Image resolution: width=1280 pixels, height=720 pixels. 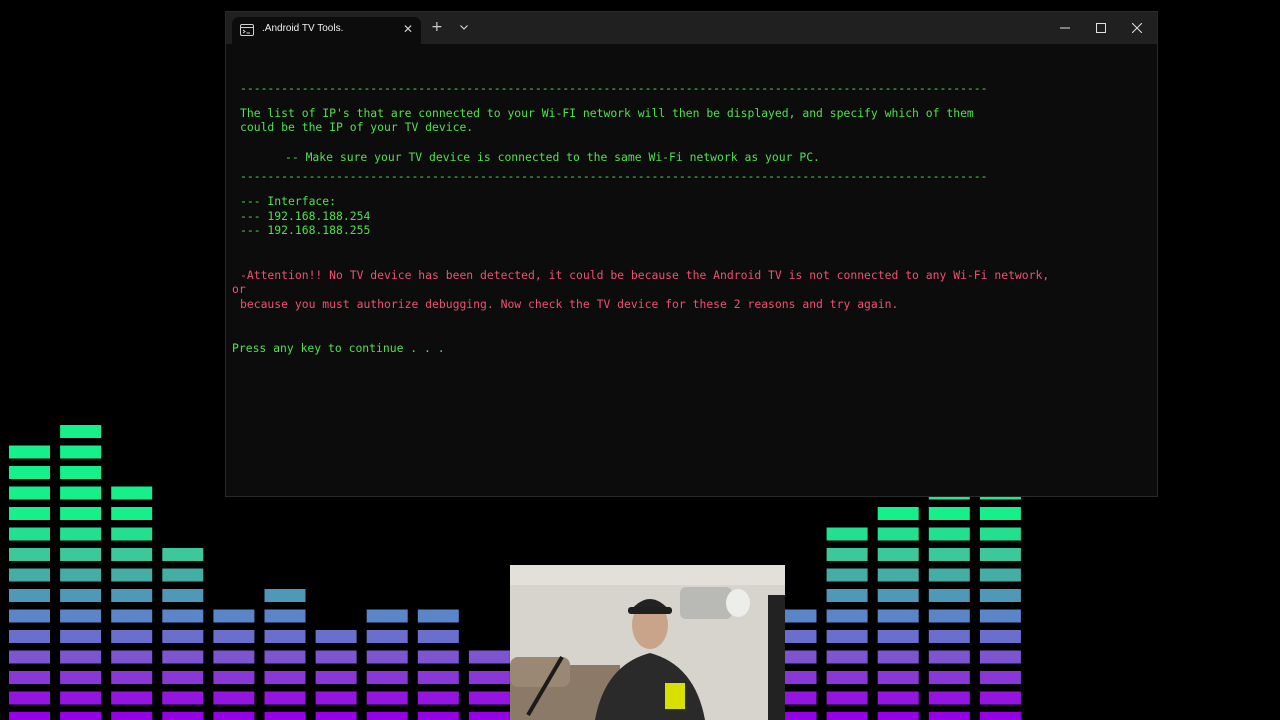 I want to click on minimize-icon, so click(x=1065, y=28).